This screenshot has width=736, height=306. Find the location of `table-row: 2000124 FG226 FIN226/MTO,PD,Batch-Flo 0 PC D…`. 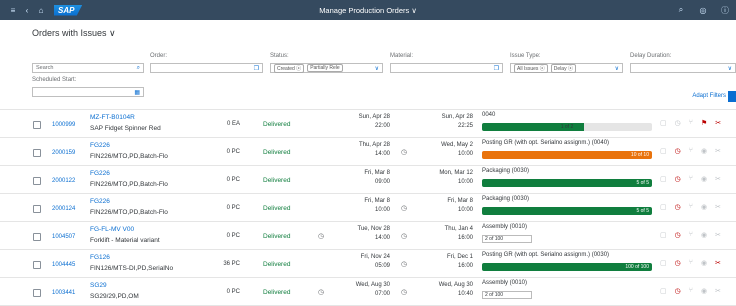

table-row: 2000124 FG226 FIN226/MTO,PD,Batch-Flo 0 PC D… is located at coordinates (368, 208).